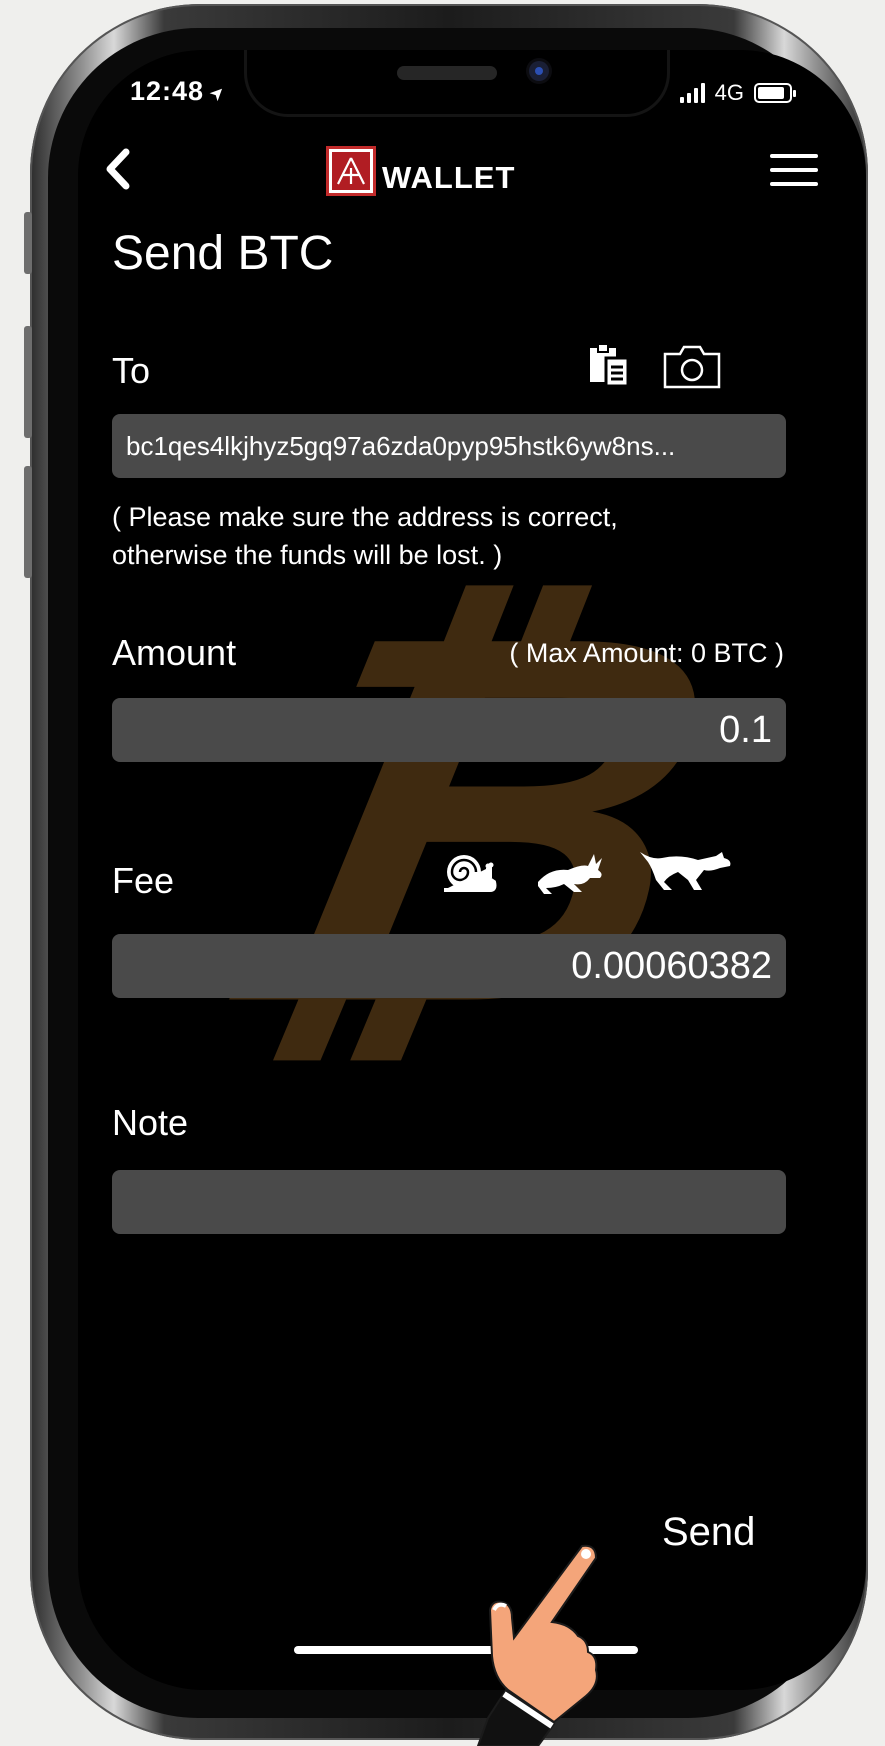 This screenshot has height=1746, width=885. I want to click on to-label: To, so click(131, 370).